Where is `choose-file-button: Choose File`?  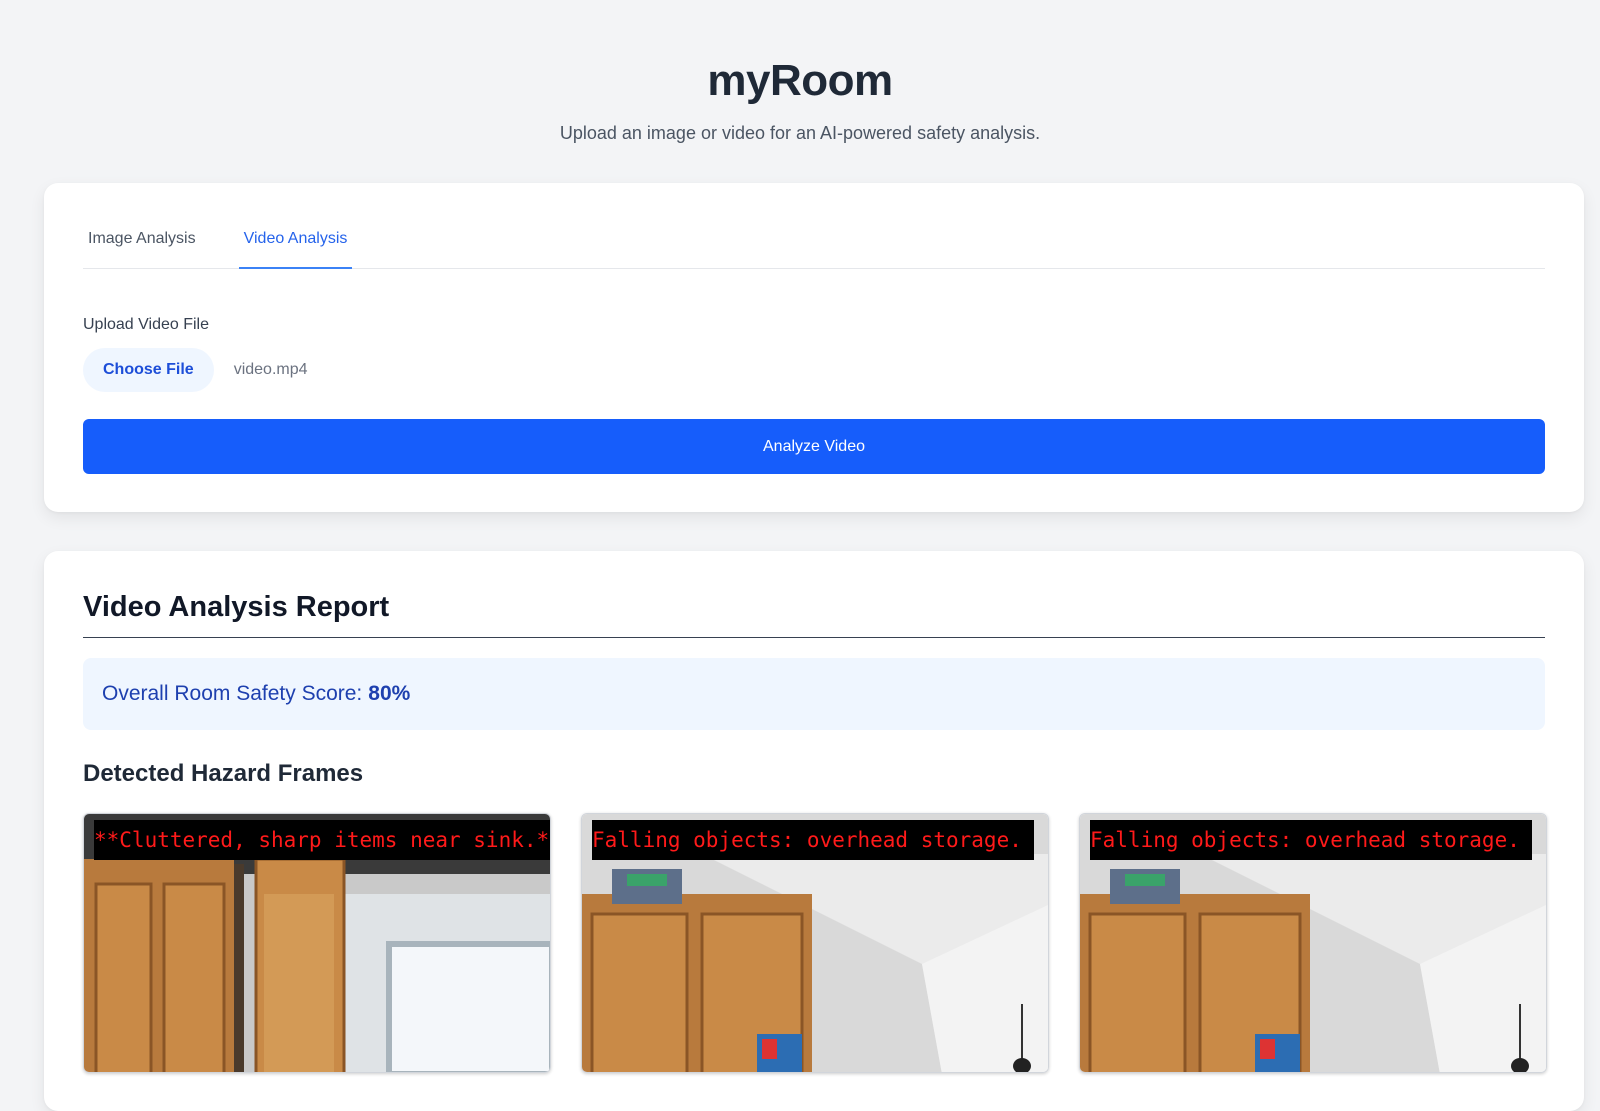
choose-file-button: Choose File is located at coordinates (148, 370).